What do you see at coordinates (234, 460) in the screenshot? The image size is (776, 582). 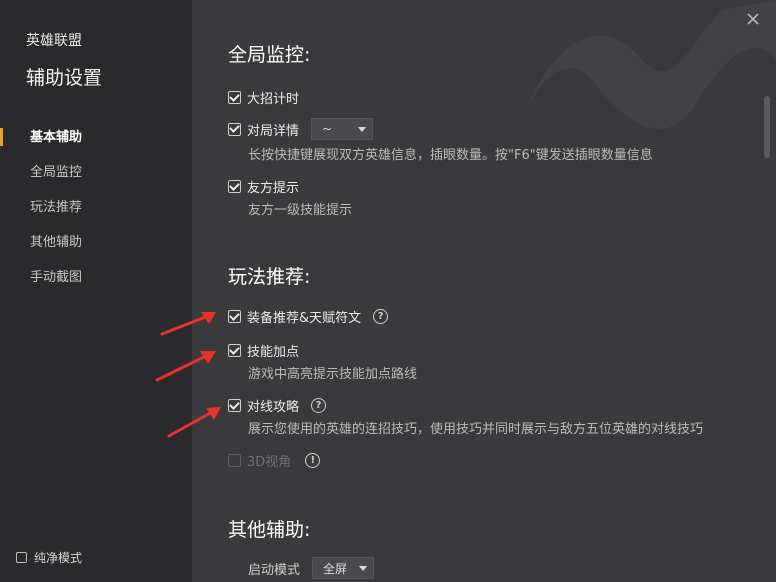 I see `view-3d-checkbox` at bounding box center [234, 460].